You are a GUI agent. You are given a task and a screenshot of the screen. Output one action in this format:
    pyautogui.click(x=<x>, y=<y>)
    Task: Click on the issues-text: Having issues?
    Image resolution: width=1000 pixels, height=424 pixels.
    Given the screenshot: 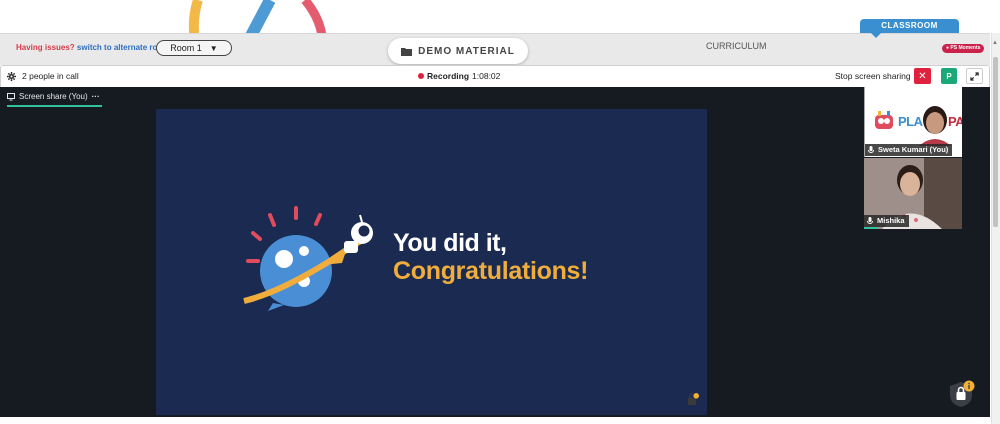 What is the action you would take?
    pyautogui.click(x=45, y=47)
    